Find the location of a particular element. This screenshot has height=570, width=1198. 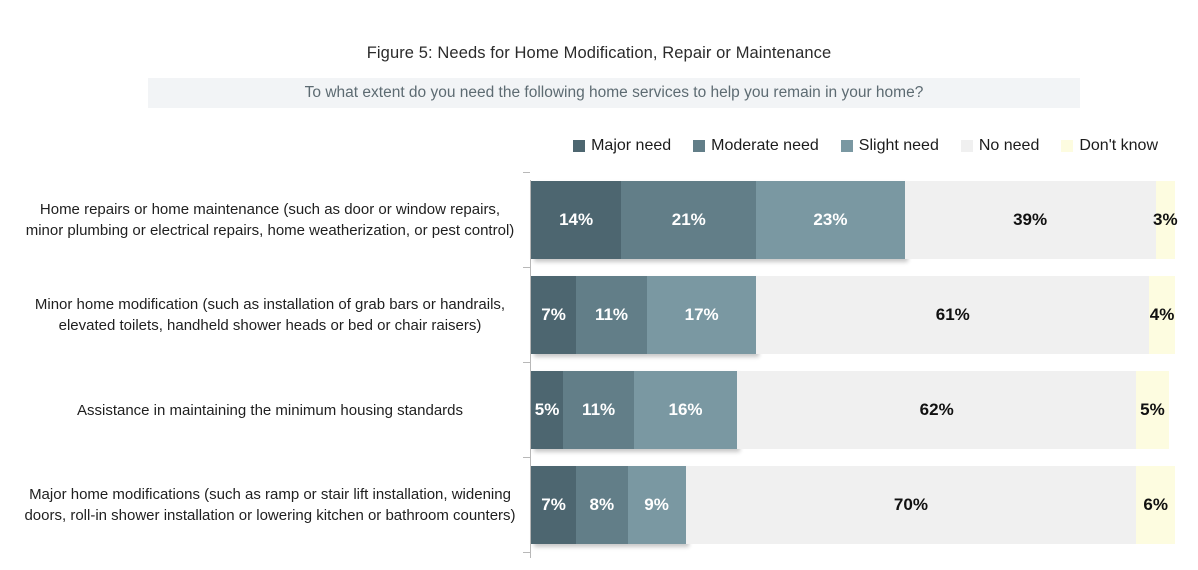

bar-segment-moderate-need: 21% is located at coordinates (689, 220).